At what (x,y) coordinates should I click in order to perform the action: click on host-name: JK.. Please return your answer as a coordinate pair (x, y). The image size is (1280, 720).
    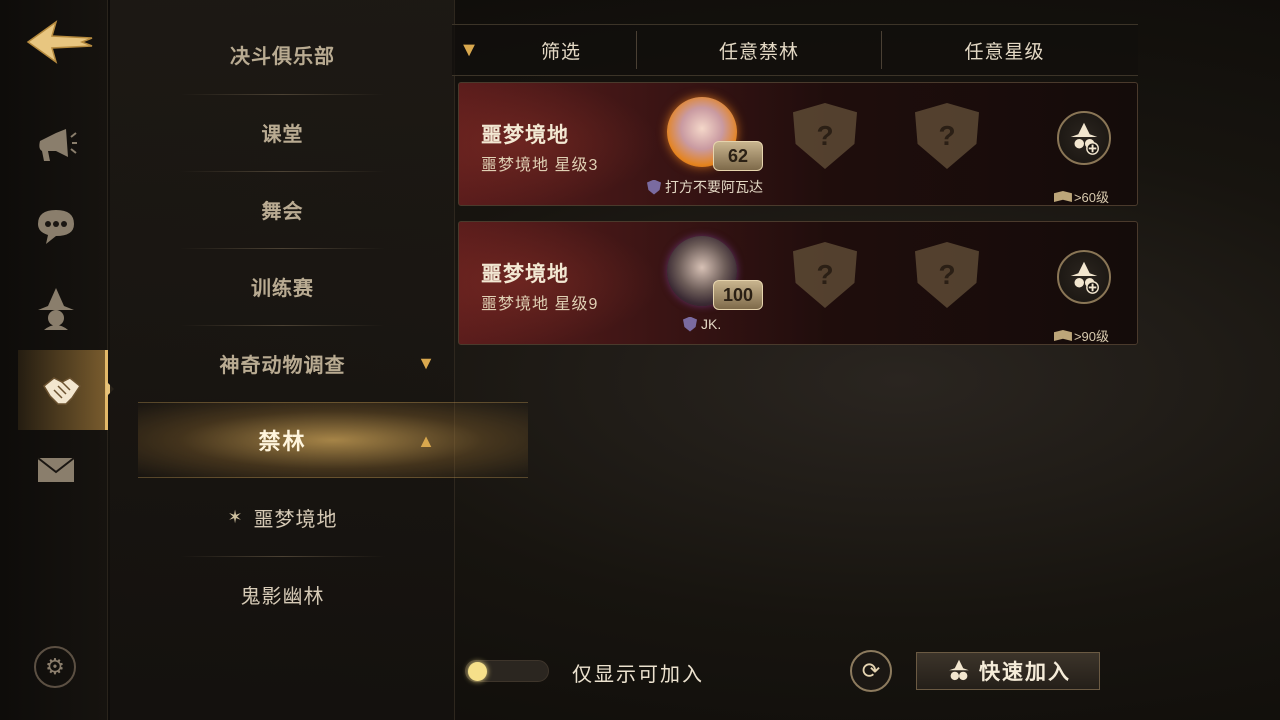
    Looking at the image, I should click on (702, 324).